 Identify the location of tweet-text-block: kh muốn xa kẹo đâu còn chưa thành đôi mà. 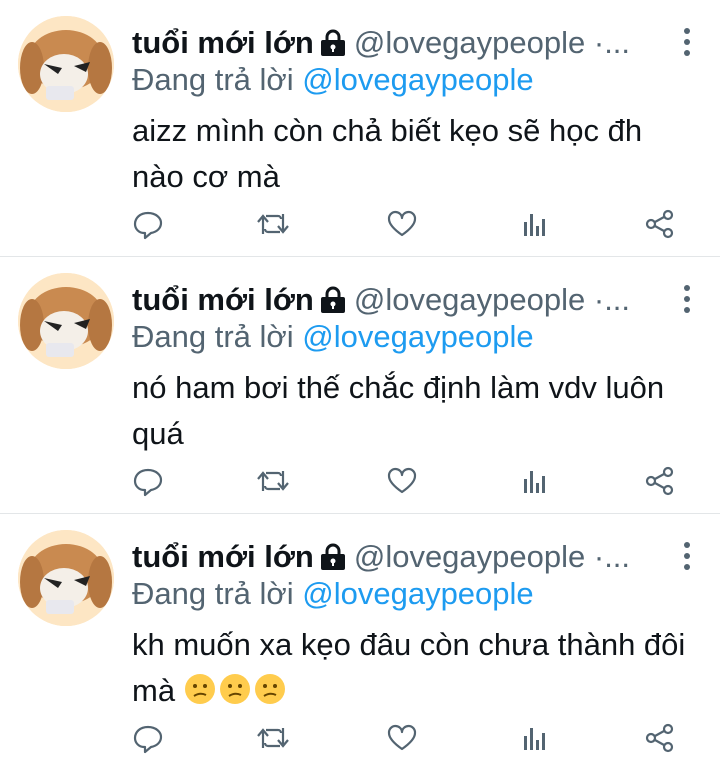
(417, 668).